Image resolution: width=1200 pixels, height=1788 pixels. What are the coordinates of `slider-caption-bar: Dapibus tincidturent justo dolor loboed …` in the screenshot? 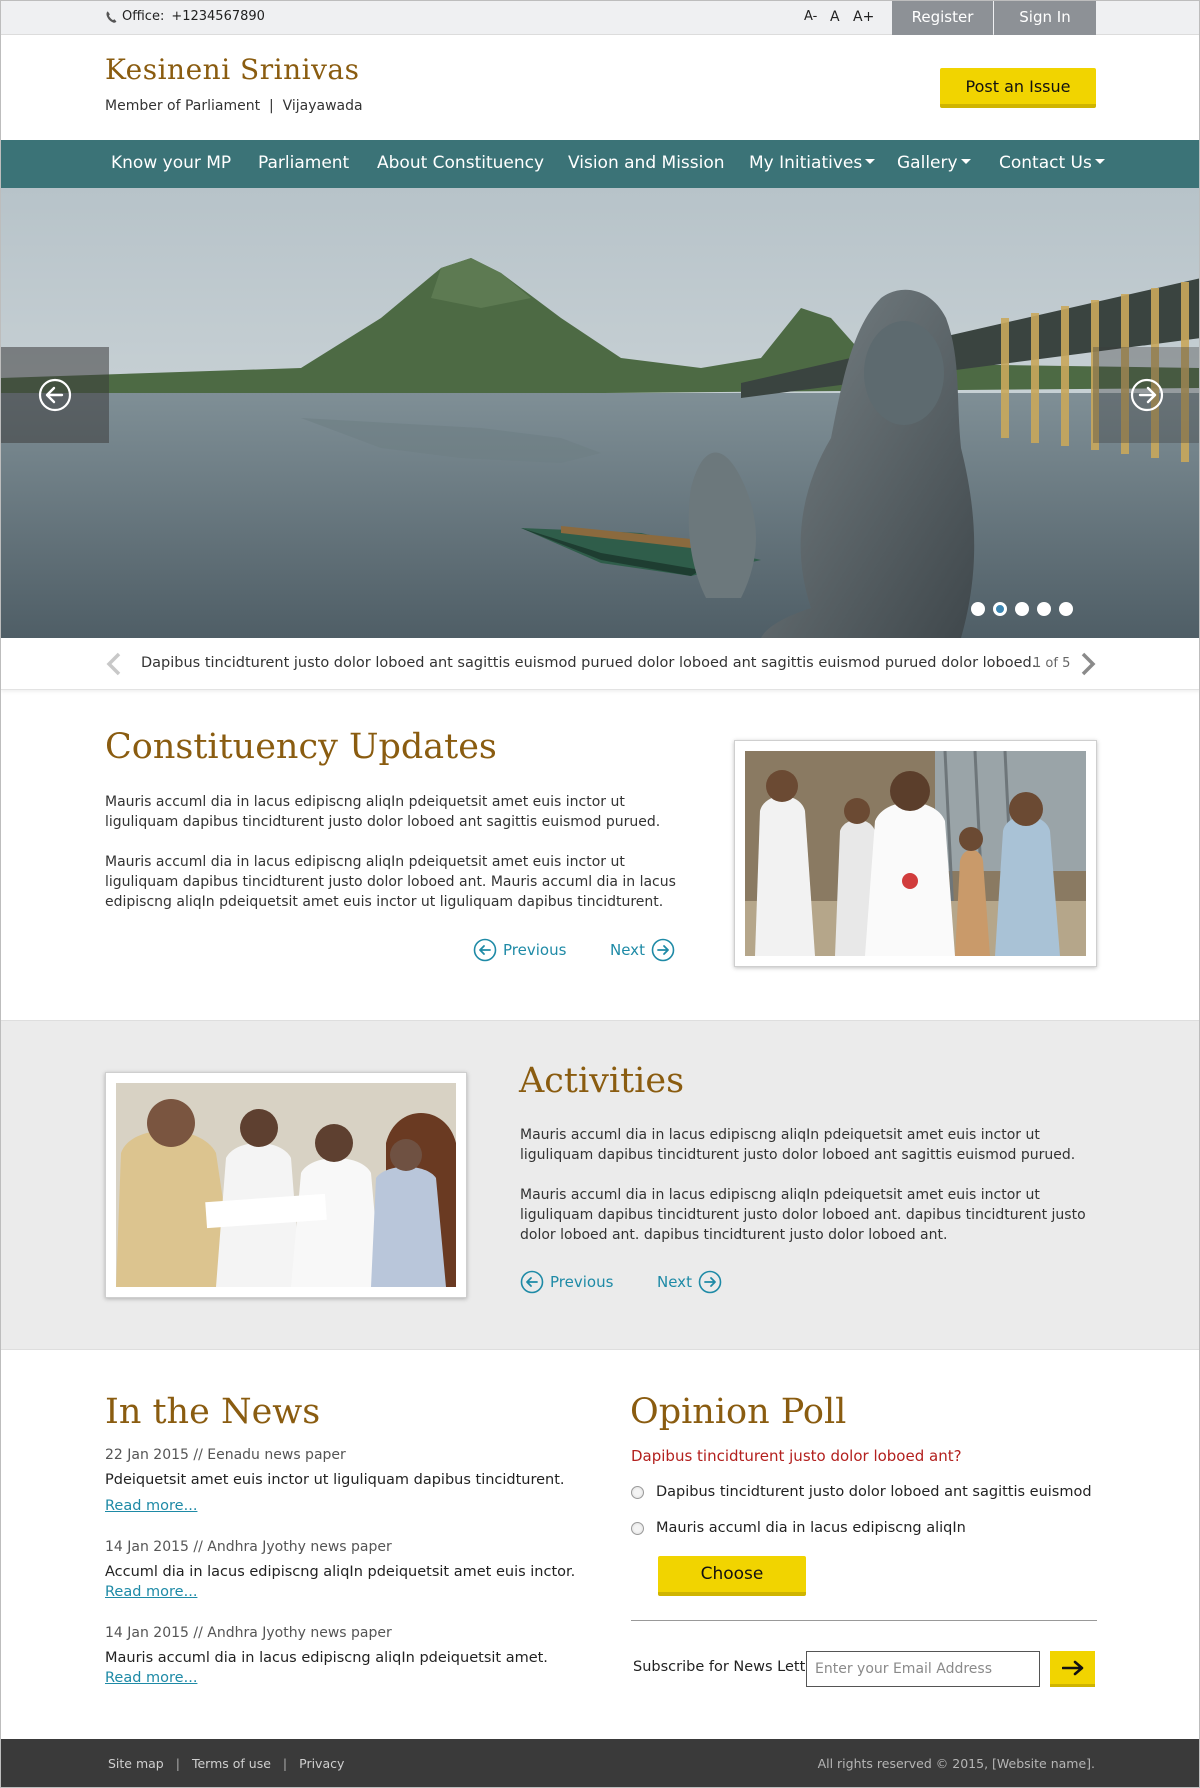 It's located at (600, 664).